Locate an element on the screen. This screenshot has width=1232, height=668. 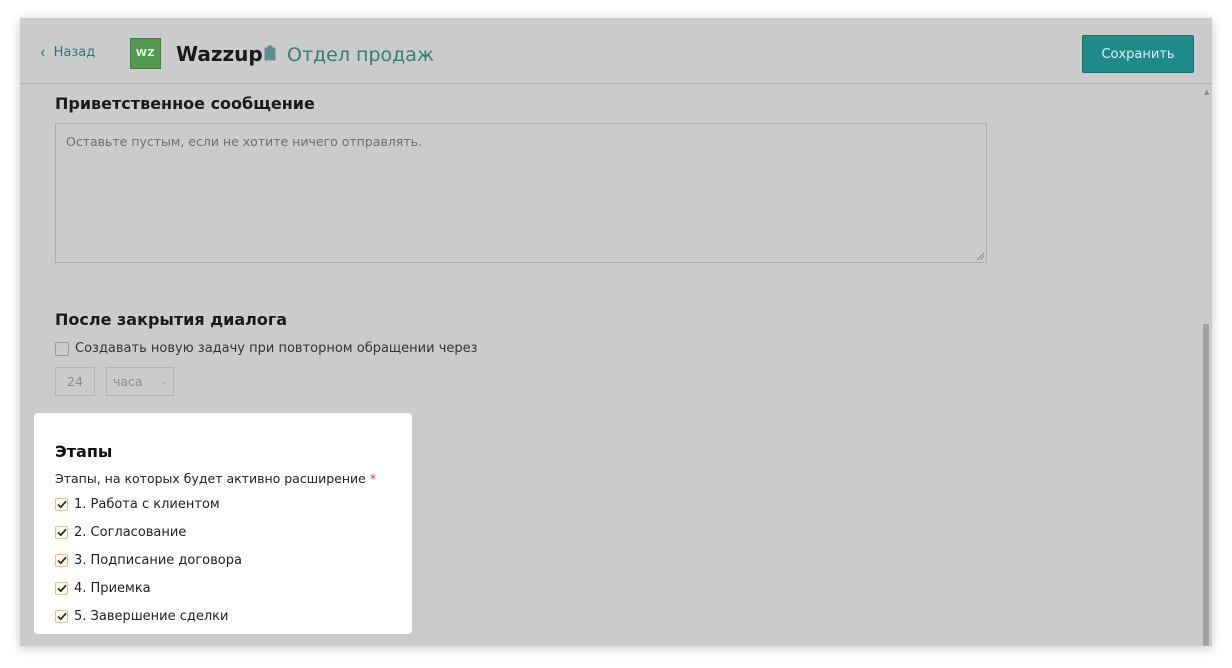
required-mark: * is located at coordinates (373, 478).